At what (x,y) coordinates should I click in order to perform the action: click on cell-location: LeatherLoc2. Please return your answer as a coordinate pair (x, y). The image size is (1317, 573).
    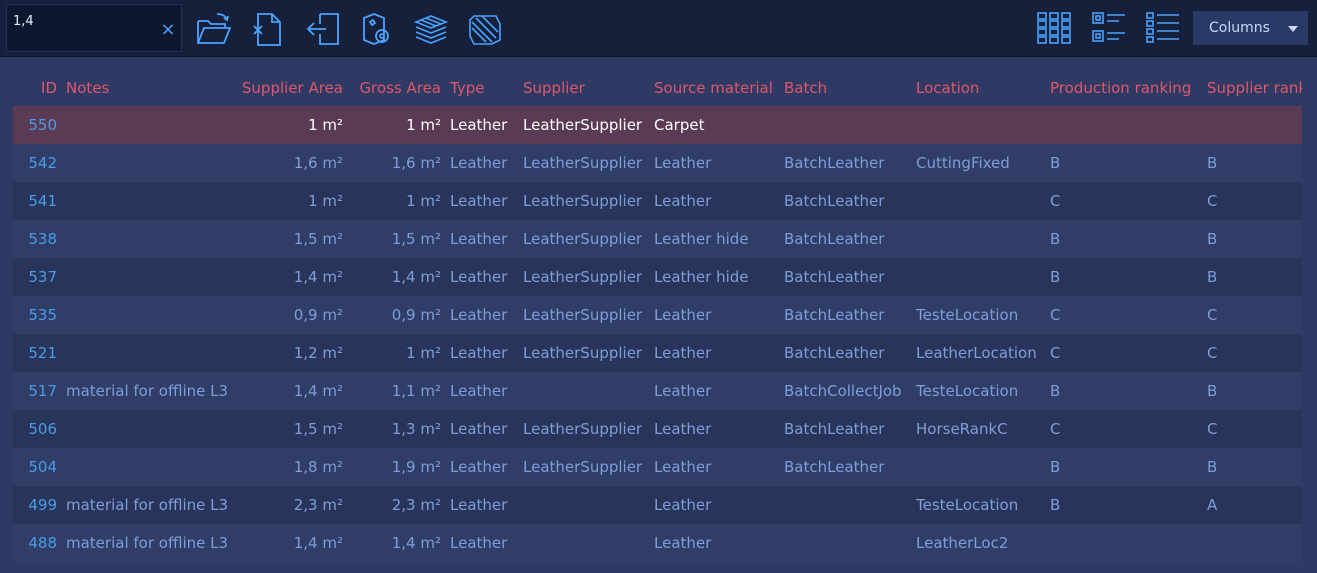
    Looking at the image, I should click on (962, 543).